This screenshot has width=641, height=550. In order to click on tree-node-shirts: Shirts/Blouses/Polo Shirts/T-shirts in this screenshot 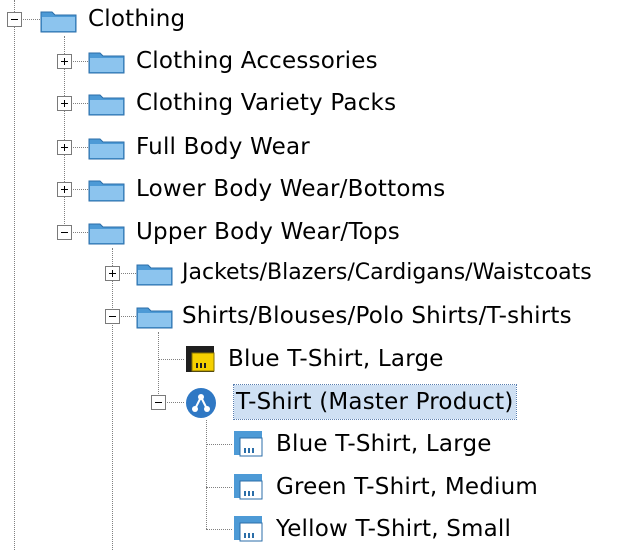, I will do `click(377, 316)`.